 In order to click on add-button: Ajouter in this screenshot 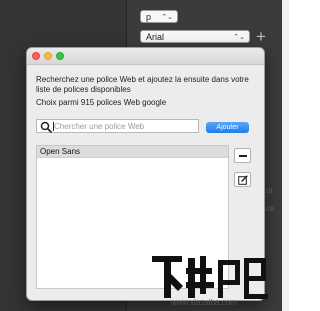, I will do `click(227, 127)`.